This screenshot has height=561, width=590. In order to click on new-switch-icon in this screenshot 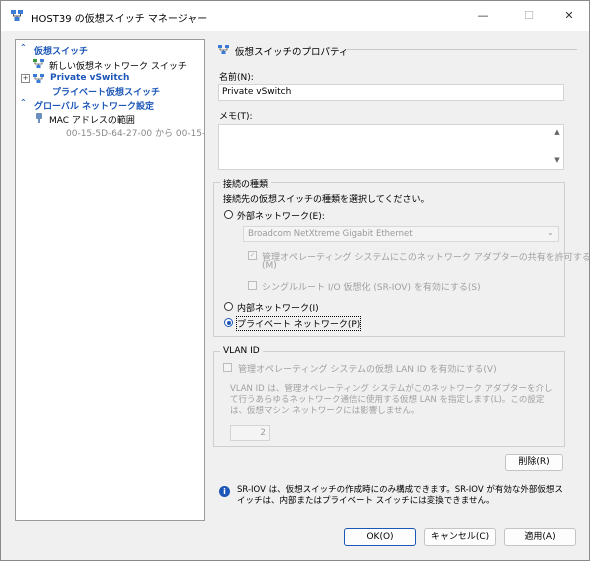, I will do `click(38, 63)`.